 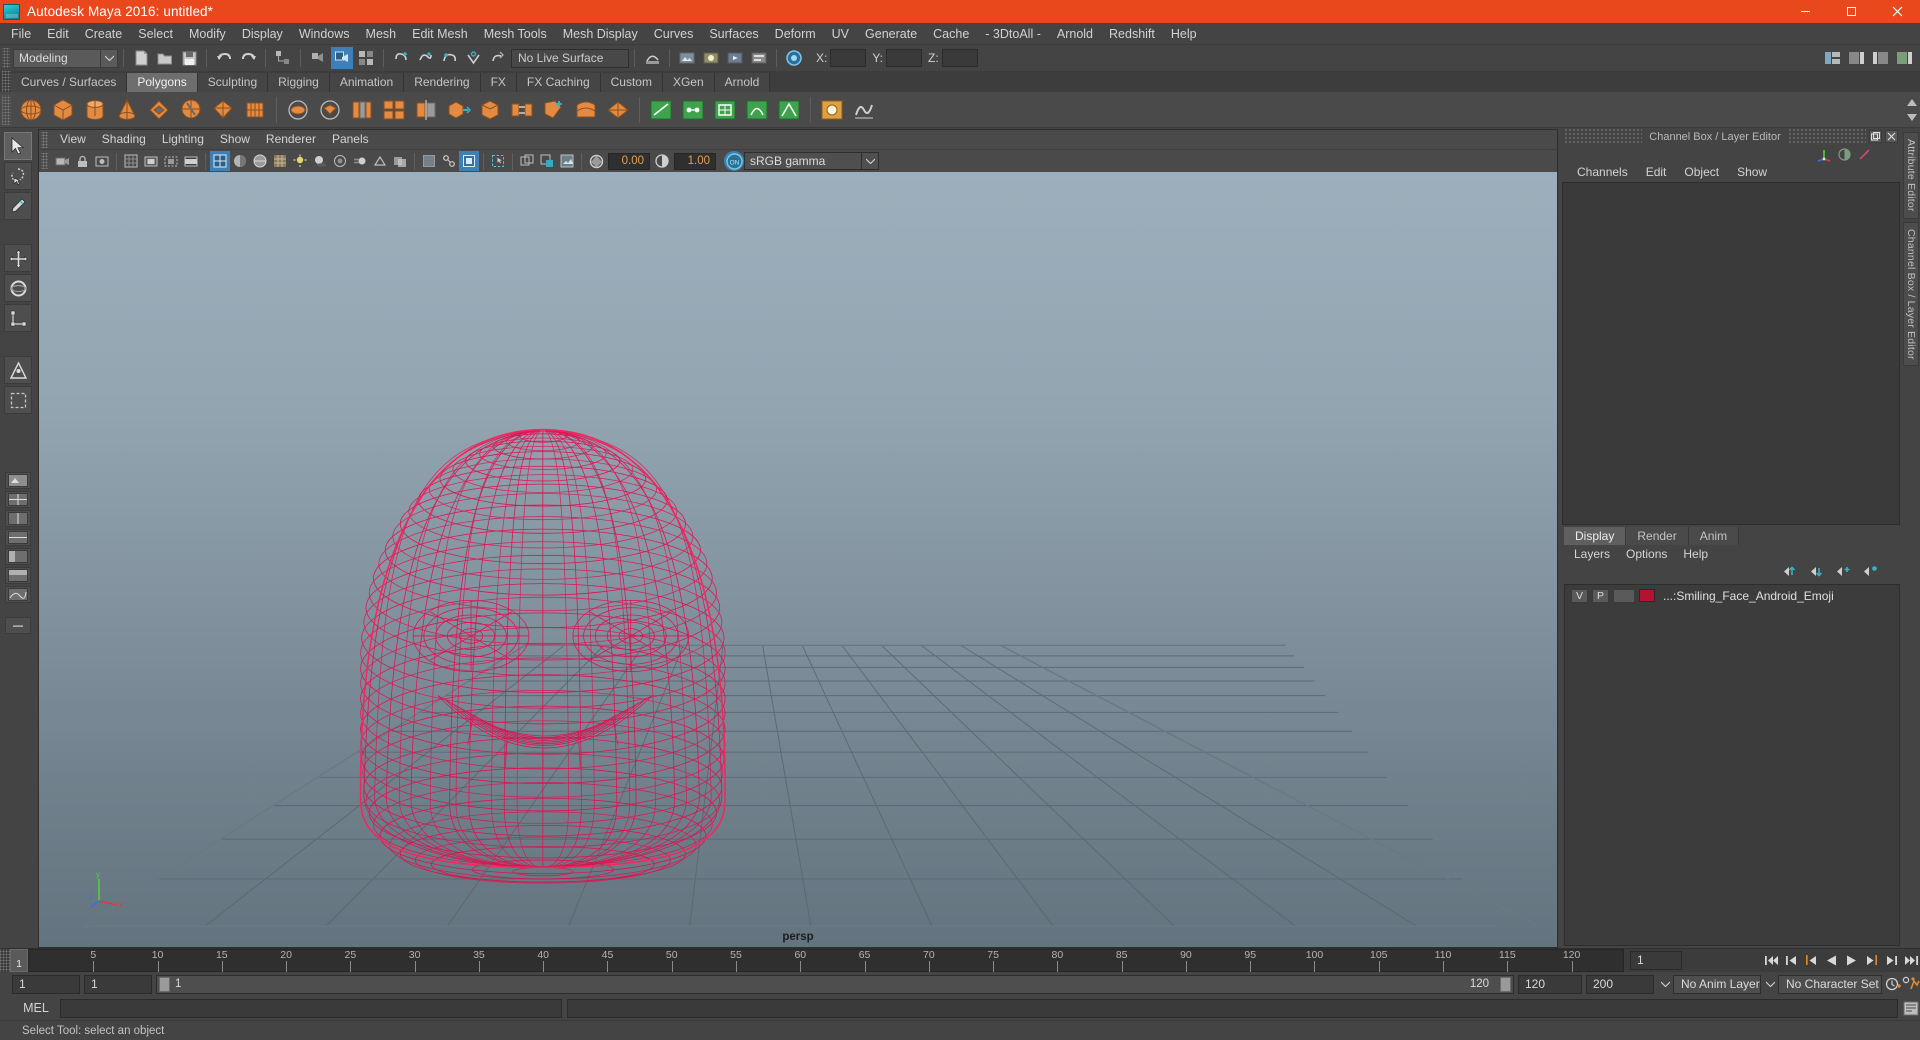 What do you see at coordinates (254, 109) in the screenshot?
I see `poly-prism-icon` at bounding box center [254, 109].